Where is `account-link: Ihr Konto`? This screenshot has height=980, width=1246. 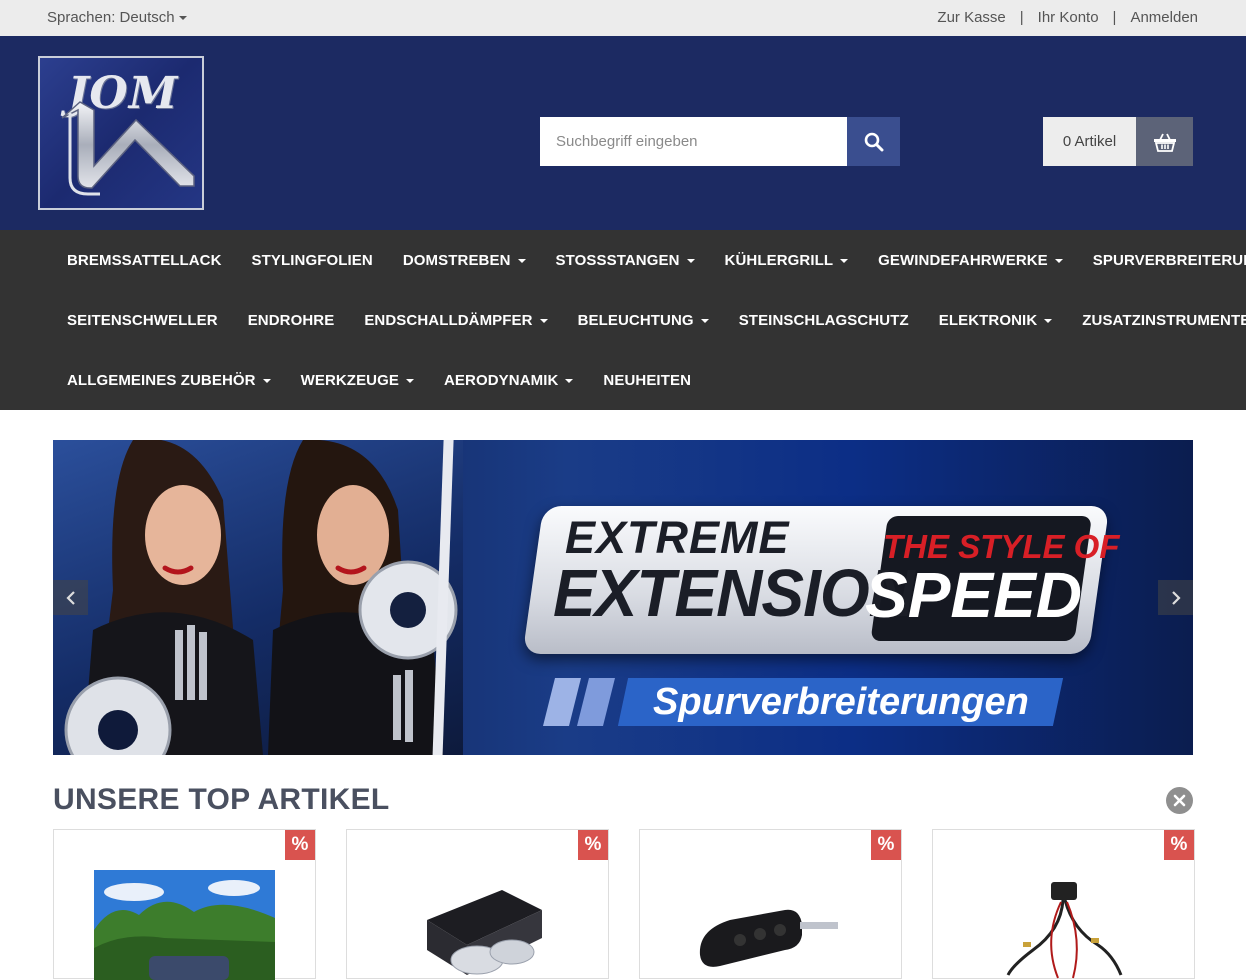
account-link: Ihr Konto is located at coordinates (1068, 17).